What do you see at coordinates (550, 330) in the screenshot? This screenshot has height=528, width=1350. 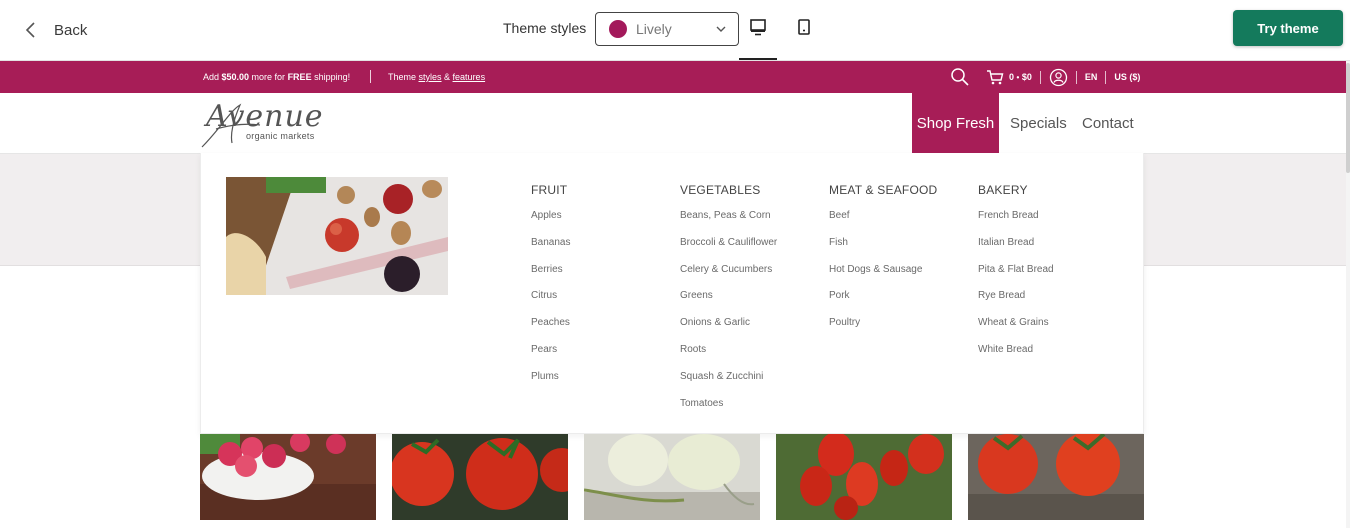 I see `menu-link: Peaches` at bounding box center [550, 330].